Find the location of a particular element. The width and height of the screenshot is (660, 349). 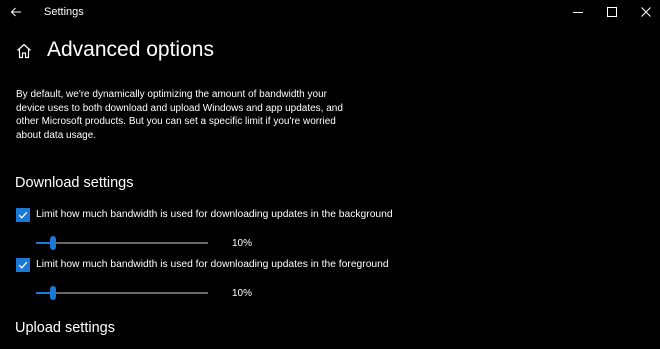

back-button is located at coordinates (16, 12).